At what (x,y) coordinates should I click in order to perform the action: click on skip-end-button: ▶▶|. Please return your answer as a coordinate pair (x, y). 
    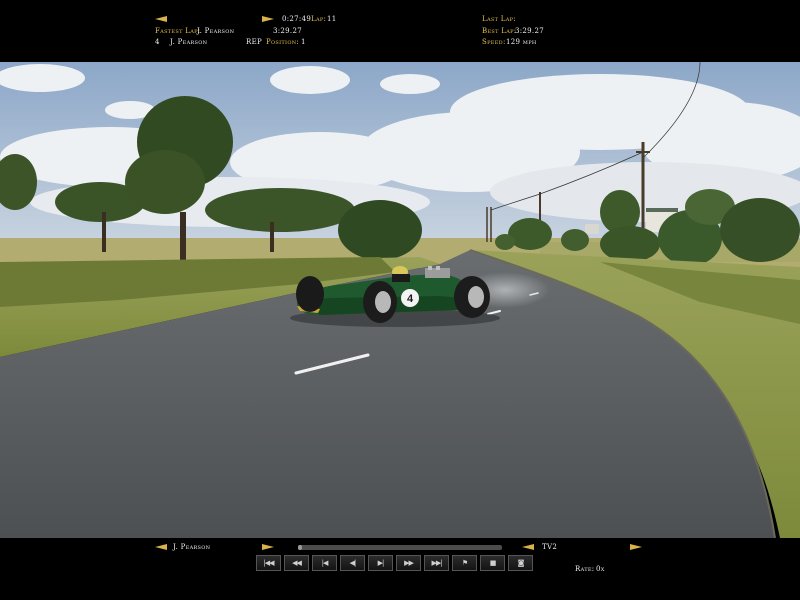
    Looking at the image, I should click on (436, 563).